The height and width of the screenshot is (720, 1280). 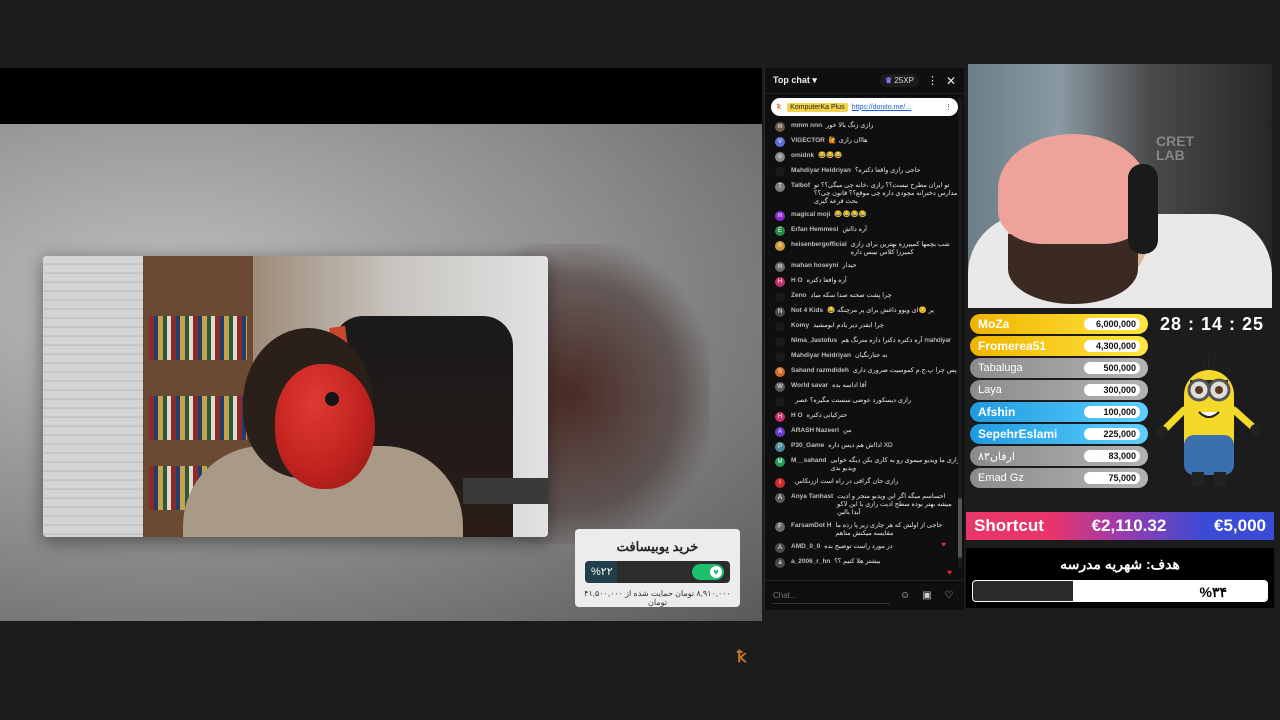 I want to click on chat-message: H H O آره واقعا دکتره, so click(x=867, y=282).